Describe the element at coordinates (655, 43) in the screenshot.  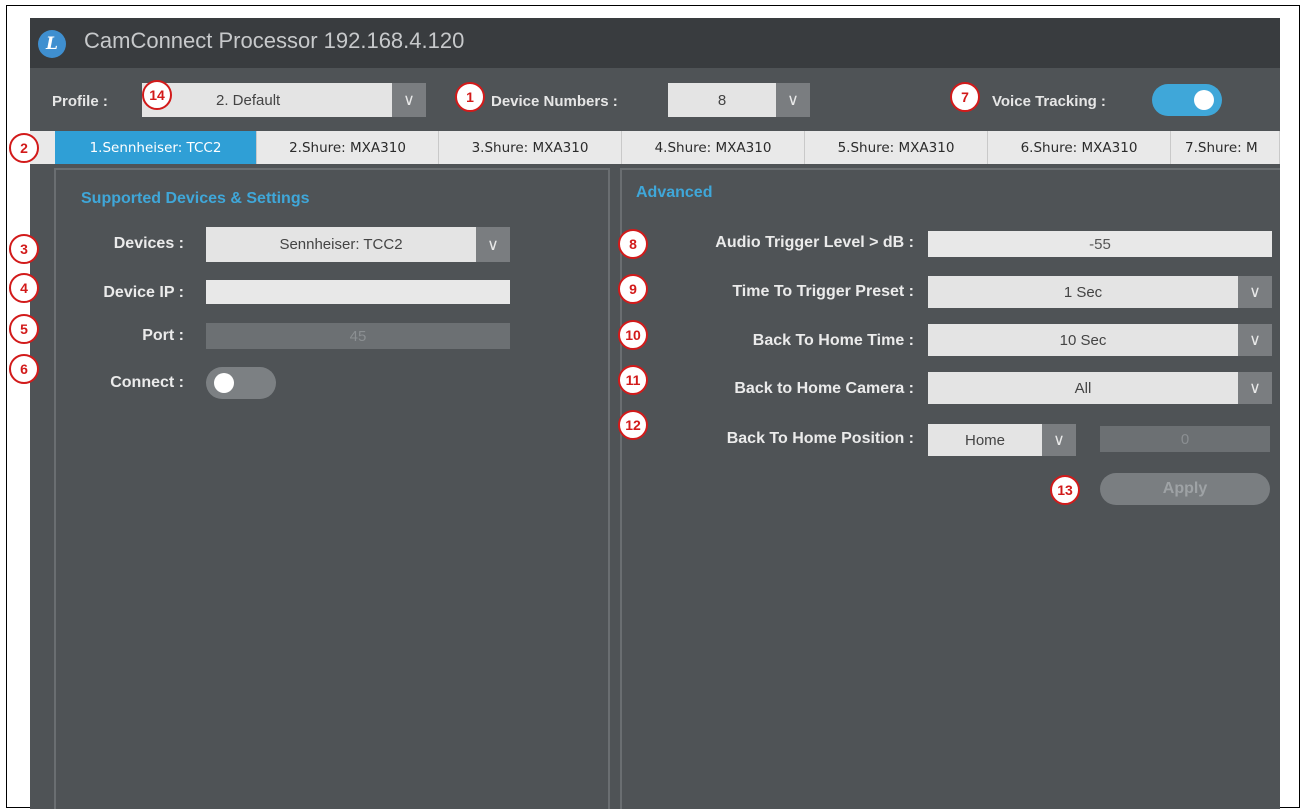
I see `title-bar: L CamConnect Processor 192.168.4.120` at that location.